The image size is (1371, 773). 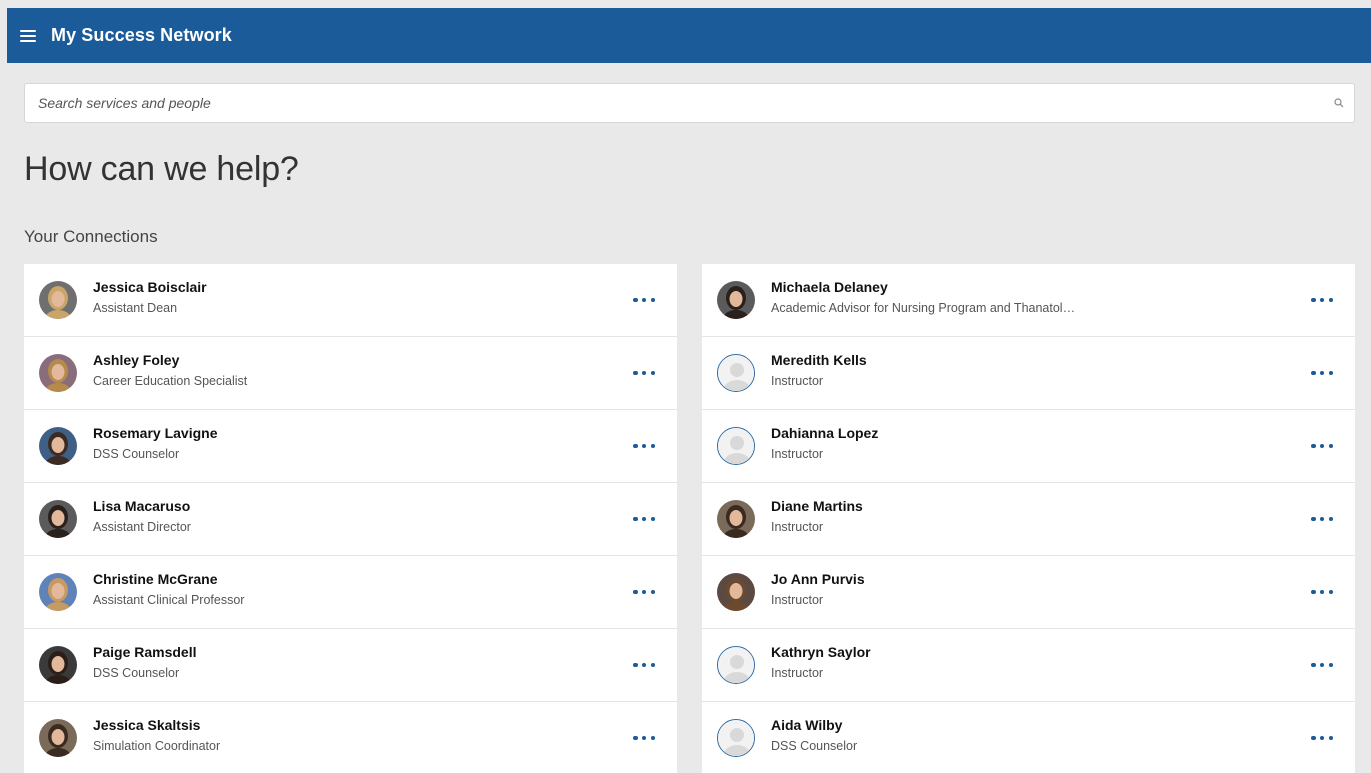 I want to click on connection-row: Dahianna Lopez Instructor, so click(x=1028, y=446).